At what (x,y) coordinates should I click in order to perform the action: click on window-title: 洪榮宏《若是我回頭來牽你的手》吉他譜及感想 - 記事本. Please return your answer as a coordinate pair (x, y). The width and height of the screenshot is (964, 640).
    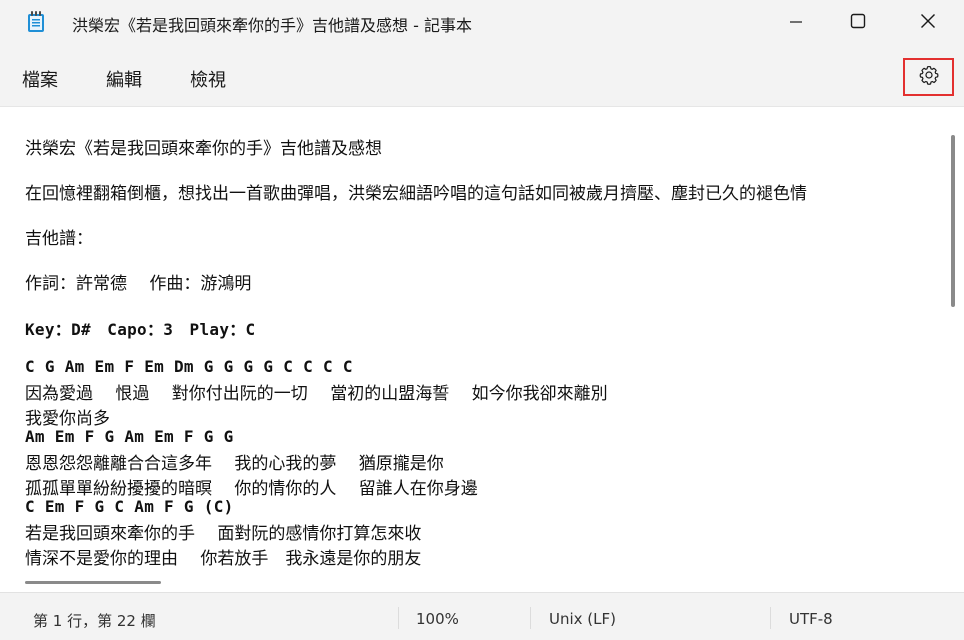
    Looking at the image, I should click on (272, 25).